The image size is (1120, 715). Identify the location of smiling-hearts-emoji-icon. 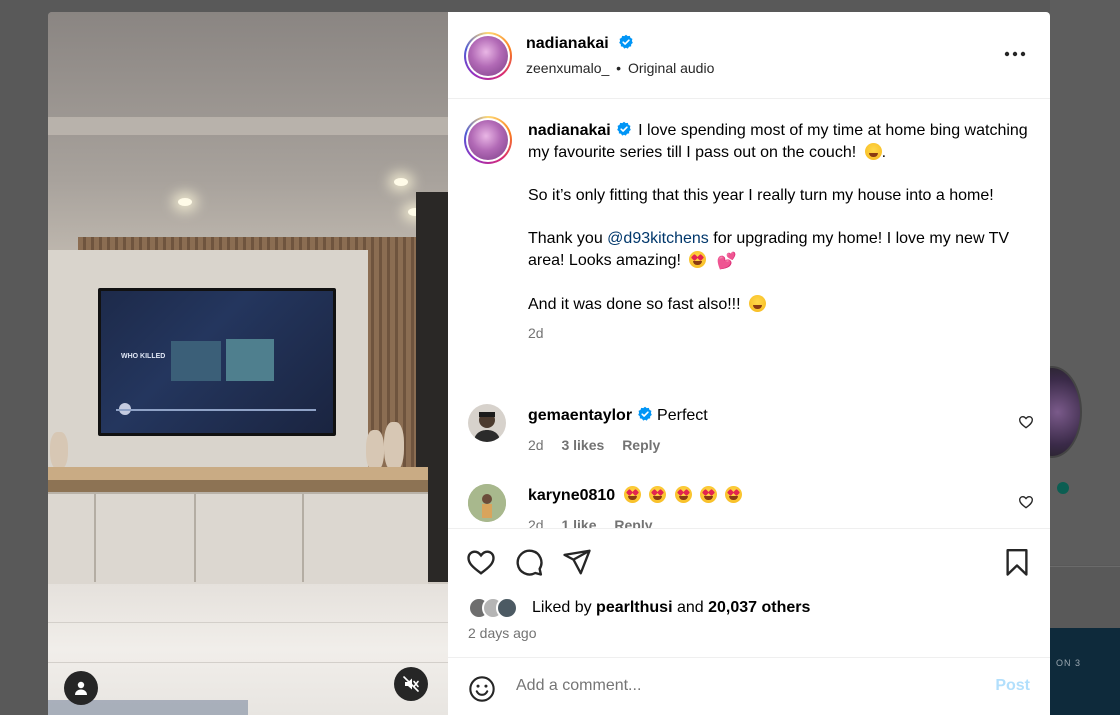
(758, 303).